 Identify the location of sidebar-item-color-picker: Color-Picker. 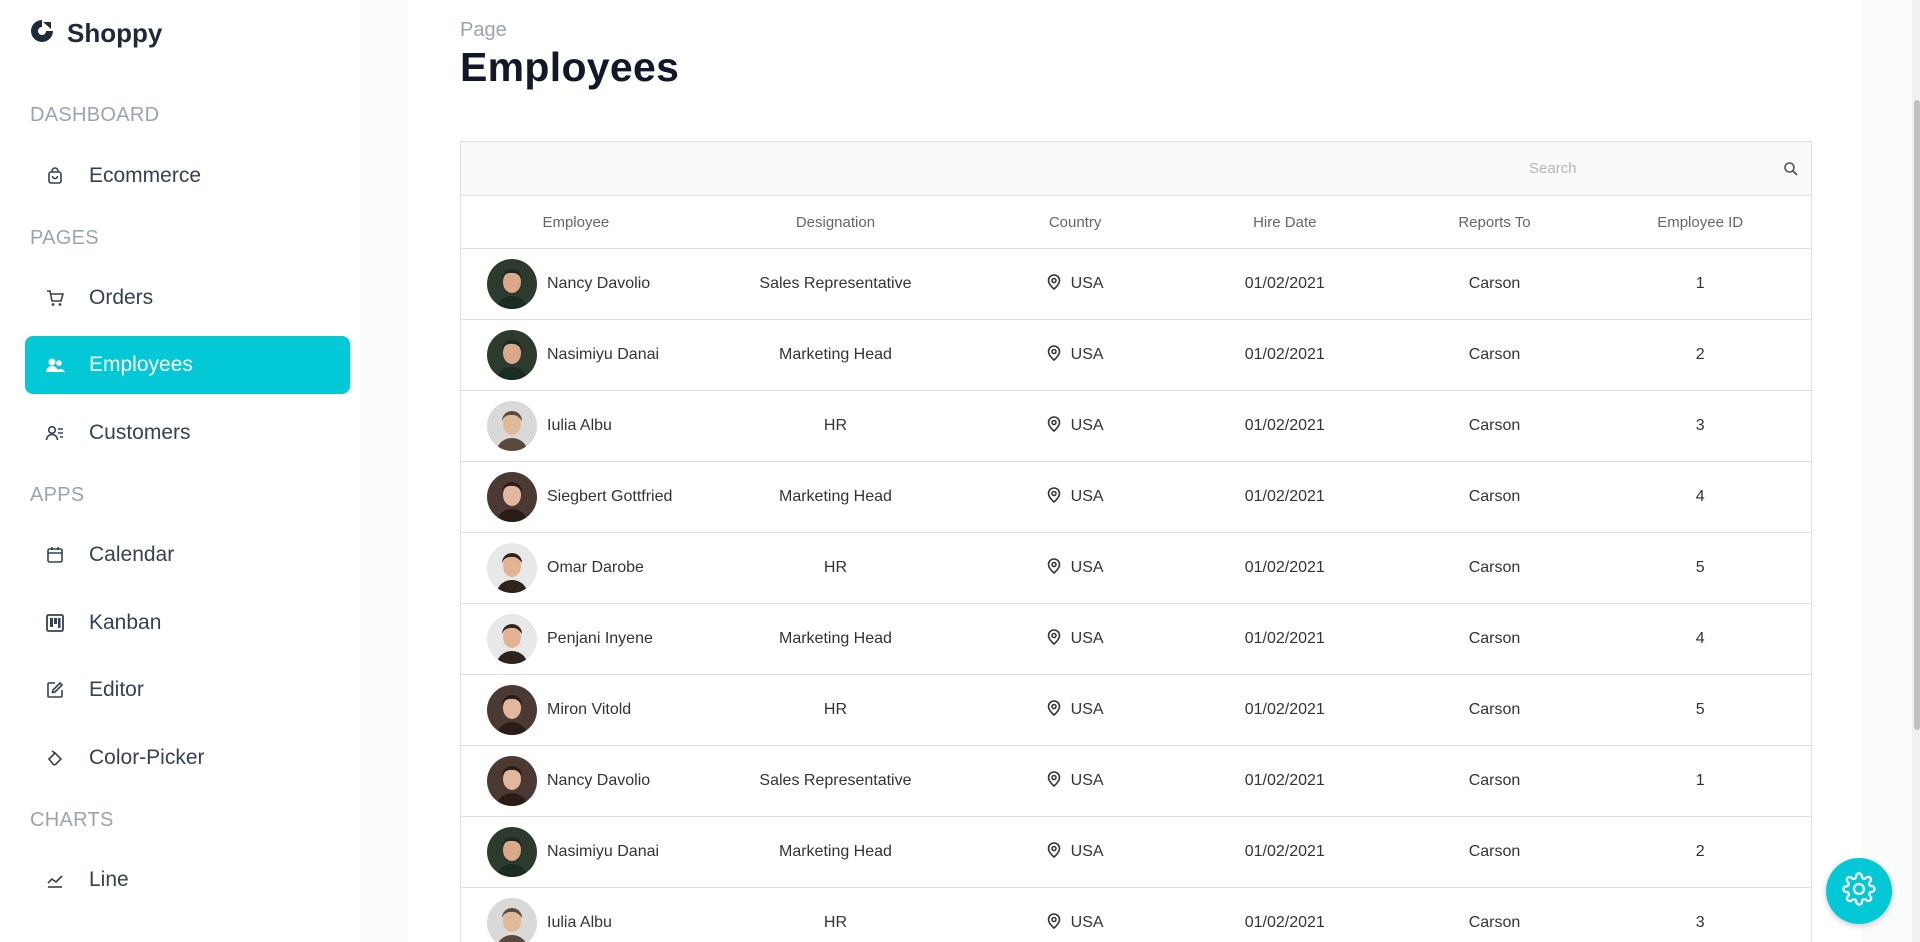
(187, 758).